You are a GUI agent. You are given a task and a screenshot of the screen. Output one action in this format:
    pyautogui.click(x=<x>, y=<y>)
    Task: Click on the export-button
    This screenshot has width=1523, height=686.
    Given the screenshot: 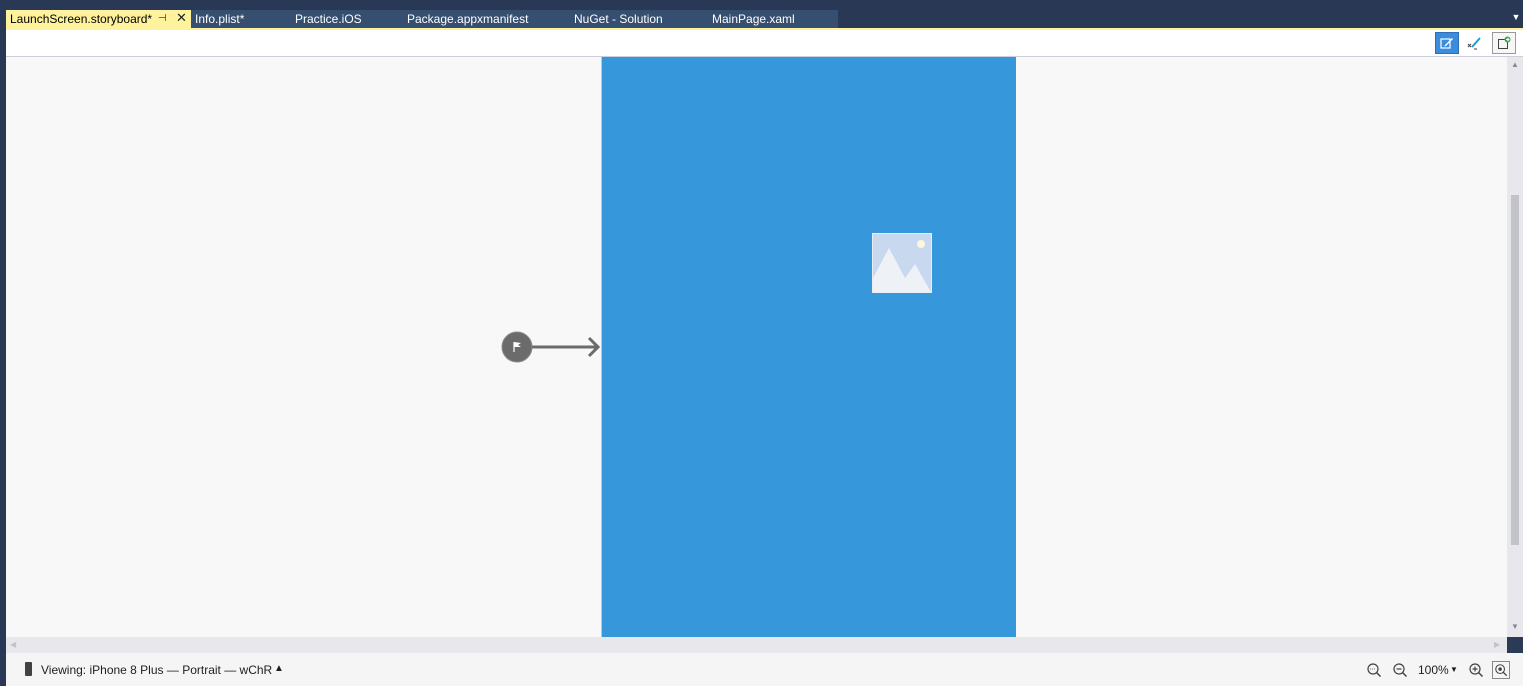 What is the action you would take?
    pyautogui.click(x=1504, y=43)
    